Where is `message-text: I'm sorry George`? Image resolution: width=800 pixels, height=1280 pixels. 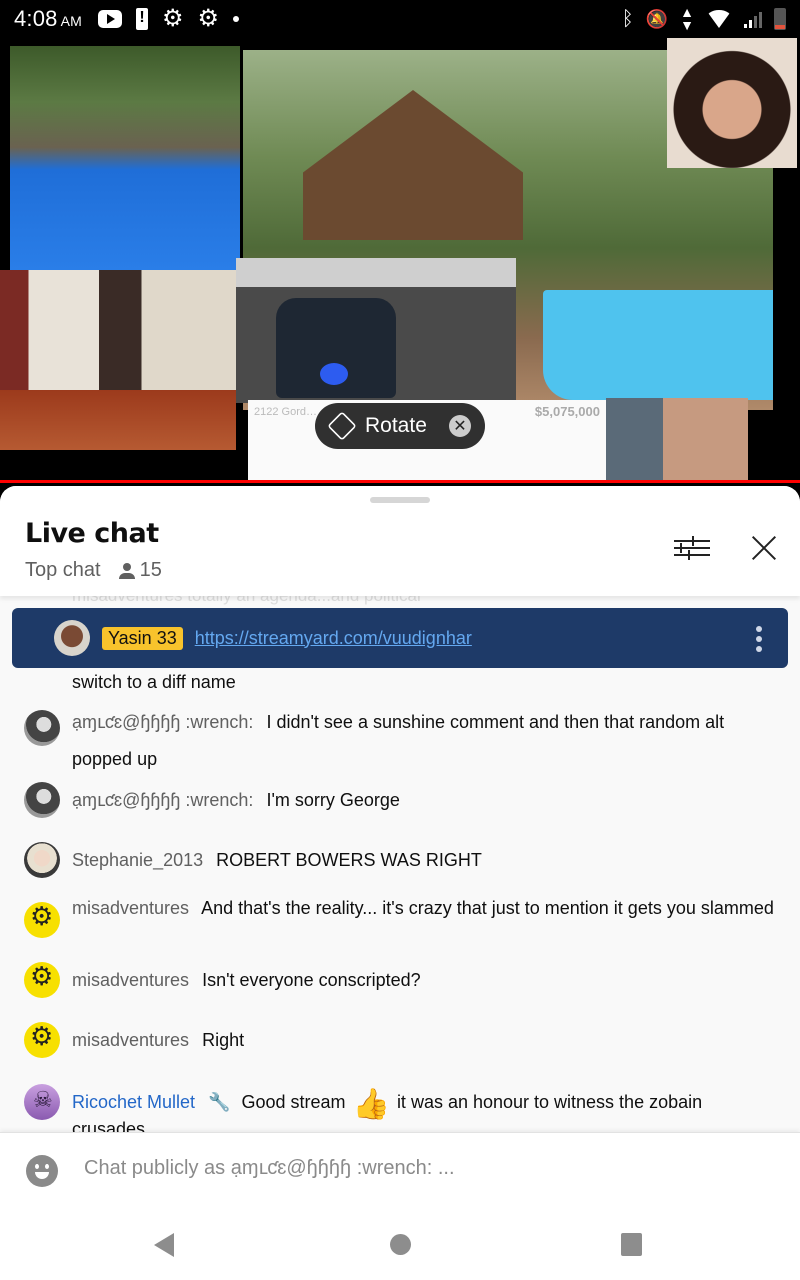 message-text: I'm sorry George is located at coordinates (333, 800).